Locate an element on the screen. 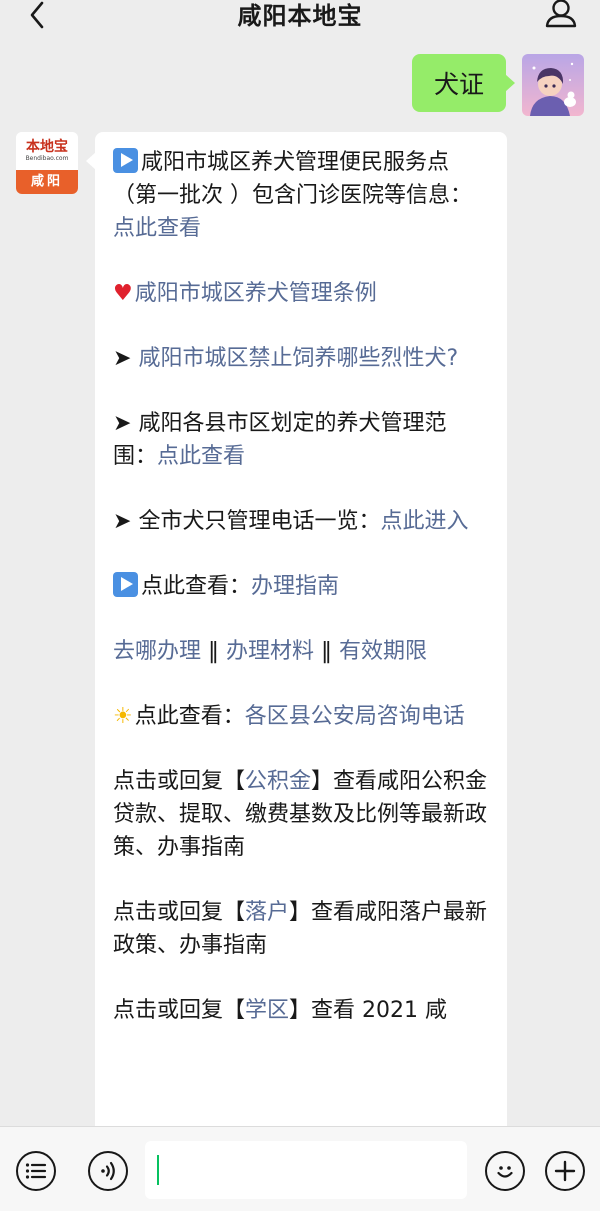 Image resolution: width=600 pixels, height=1211 pixels. more-button is located at coordinates (565, 1171).